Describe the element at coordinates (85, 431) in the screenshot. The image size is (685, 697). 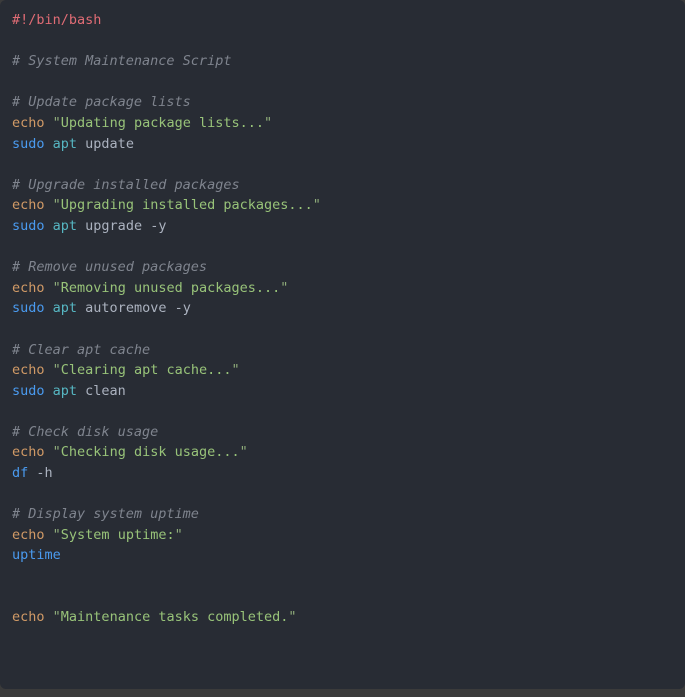
I see `code-token-comment: # Check disk usage` at that location.